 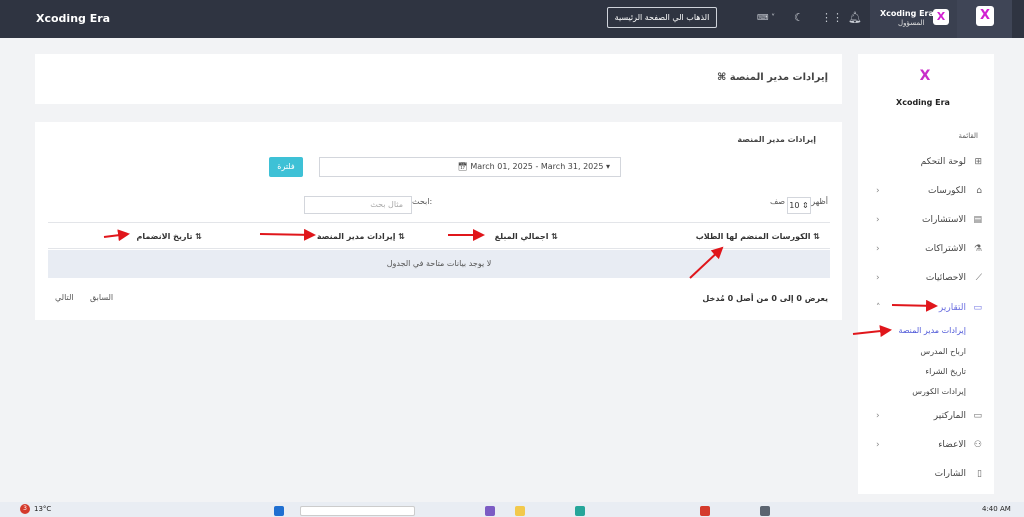 I want to click on app-logo: X, so click(x=984, y=19).